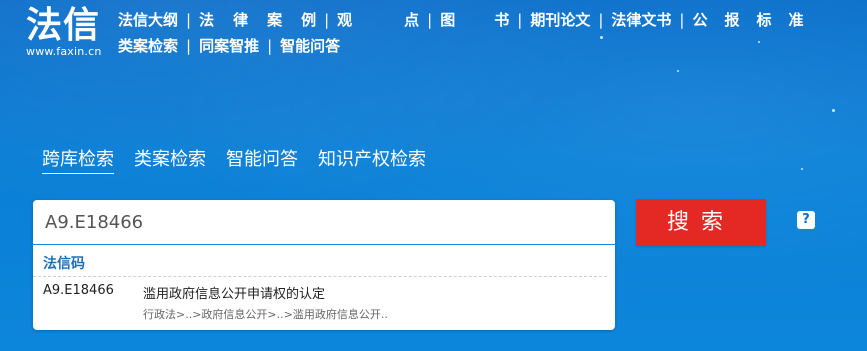  I want to click on logo: 法信 www.faxin.cn, so click(64, 32).